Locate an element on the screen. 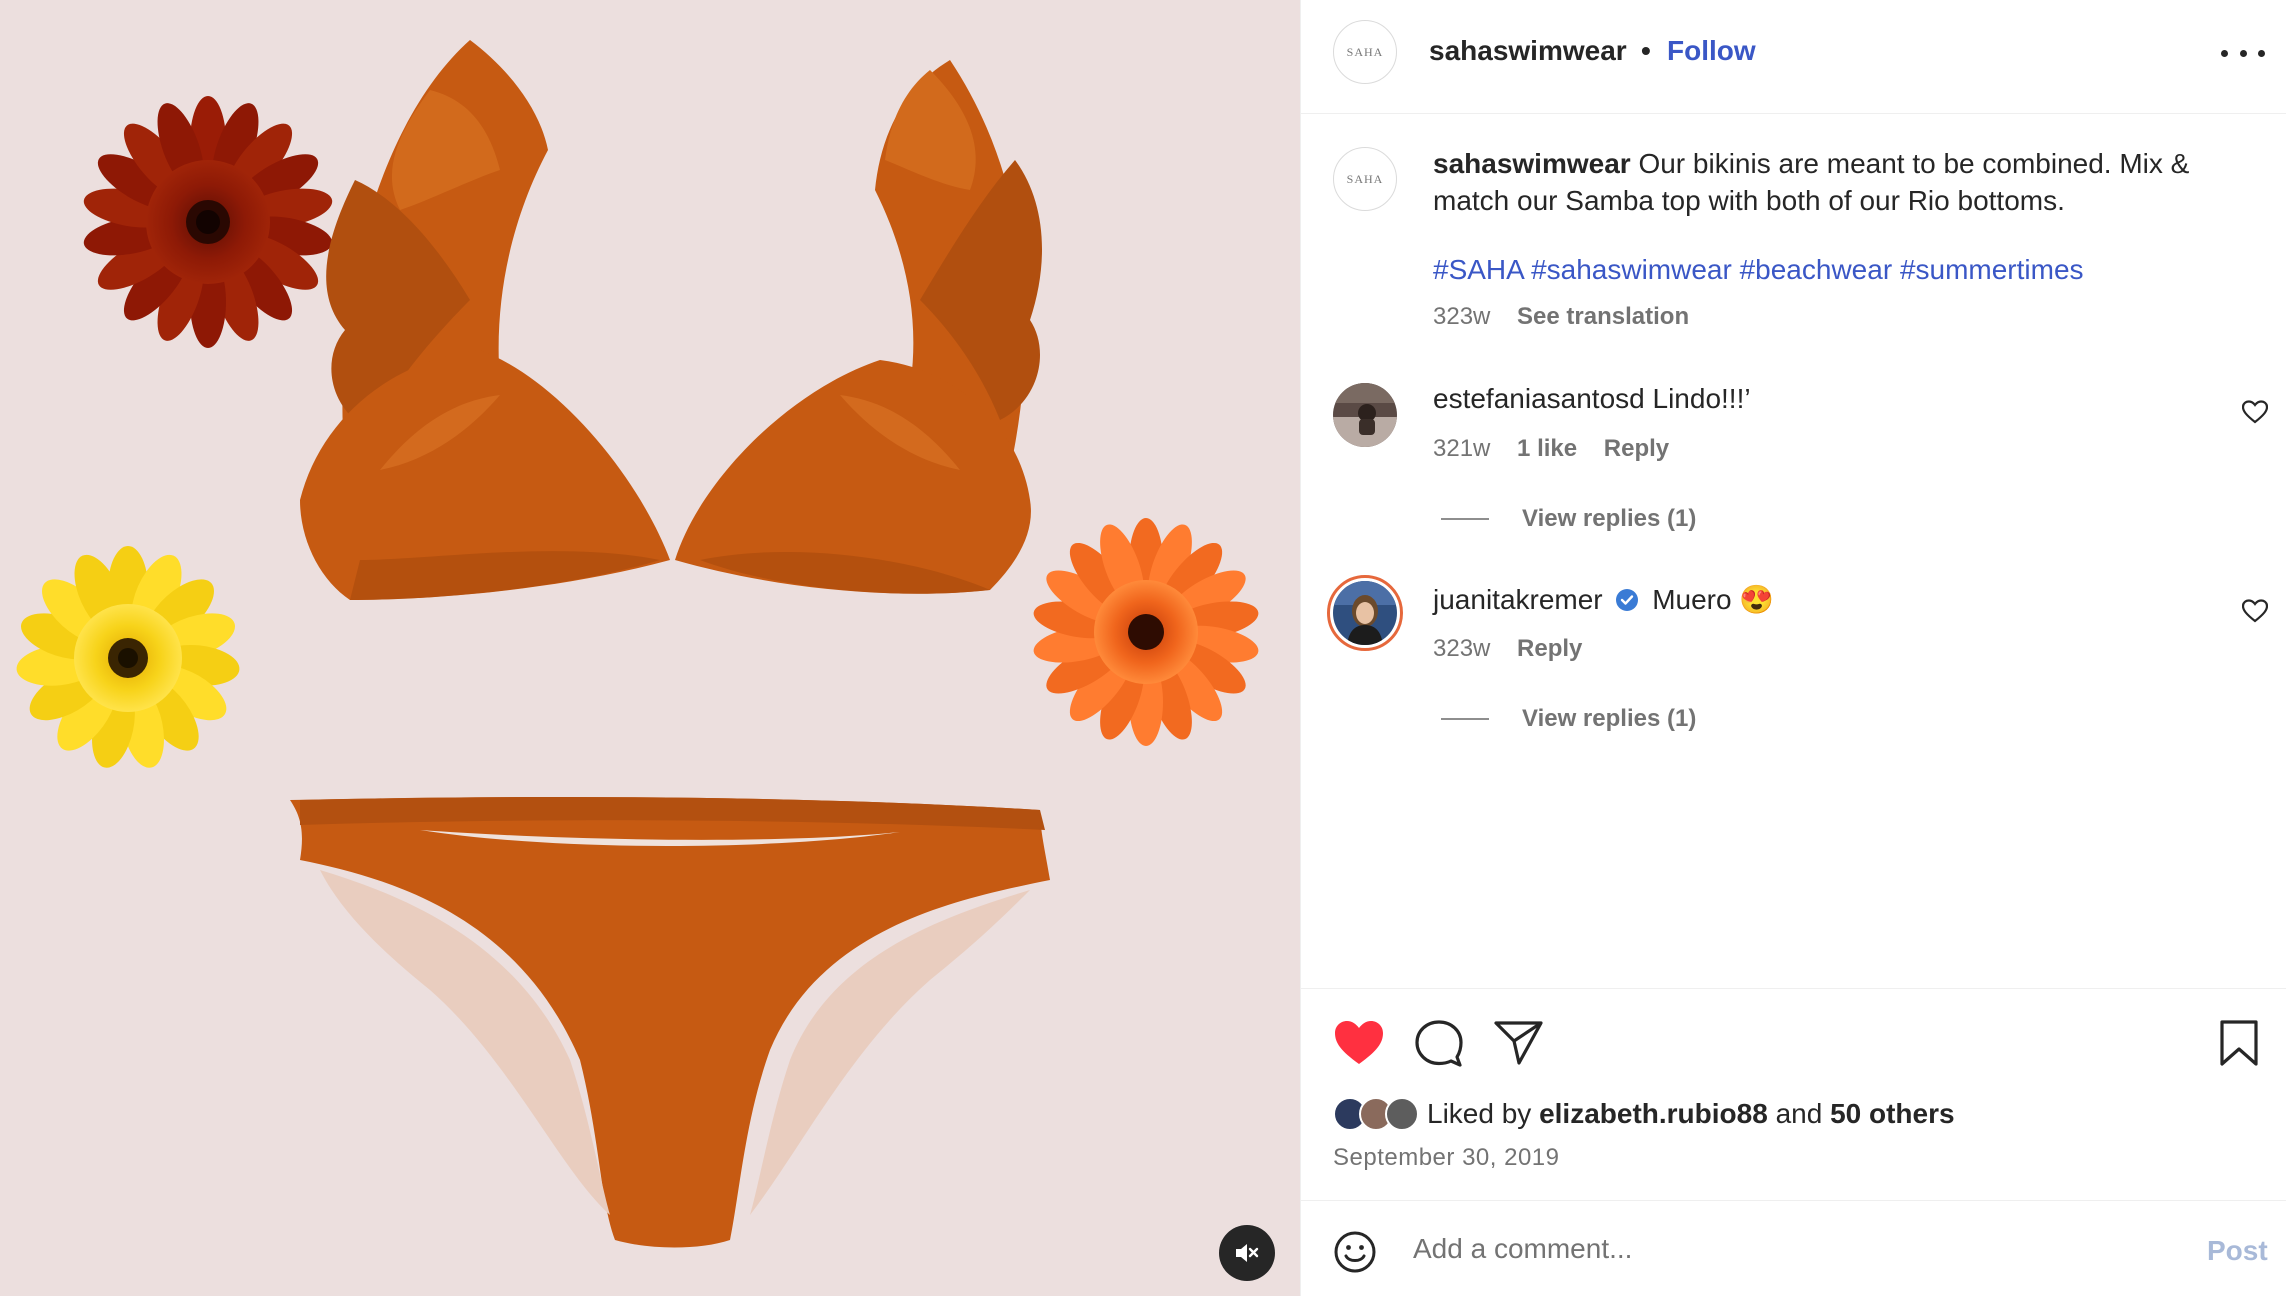 This screenshot has width=2286, height=1296. mute-icon is located at coordinates (1247, 1253).